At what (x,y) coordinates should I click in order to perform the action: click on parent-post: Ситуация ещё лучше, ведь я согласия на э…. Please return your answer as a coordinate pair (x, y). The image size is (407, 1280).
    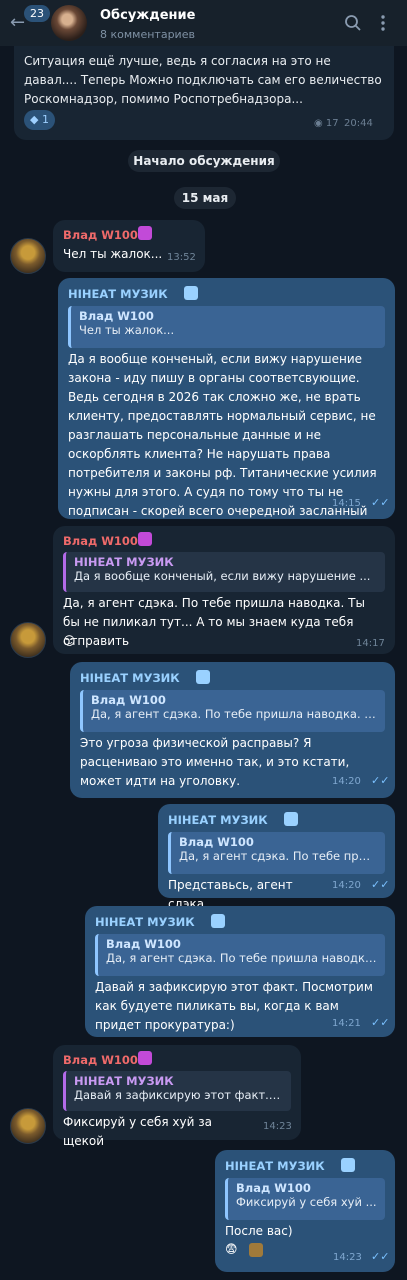
    Looking at the image, I should click on (204, 93).